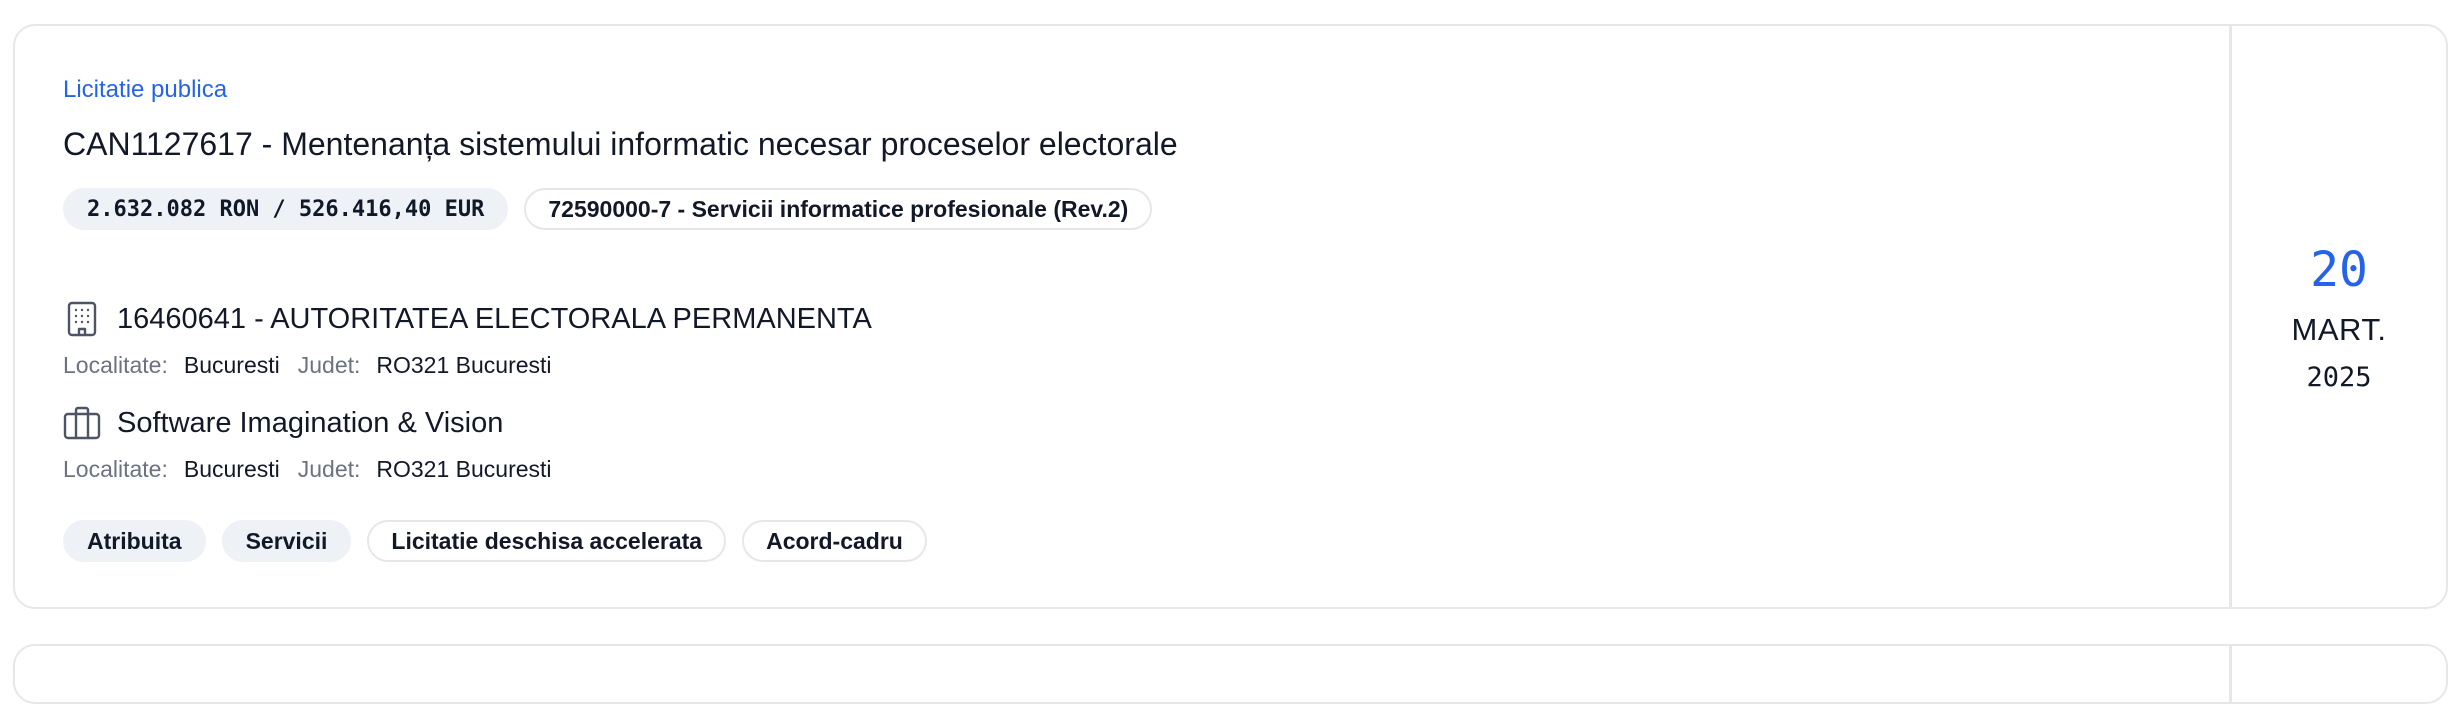 This screenshot has width=2464, height=704. I want to click on category-badge: Servicii, so click(286, 541).